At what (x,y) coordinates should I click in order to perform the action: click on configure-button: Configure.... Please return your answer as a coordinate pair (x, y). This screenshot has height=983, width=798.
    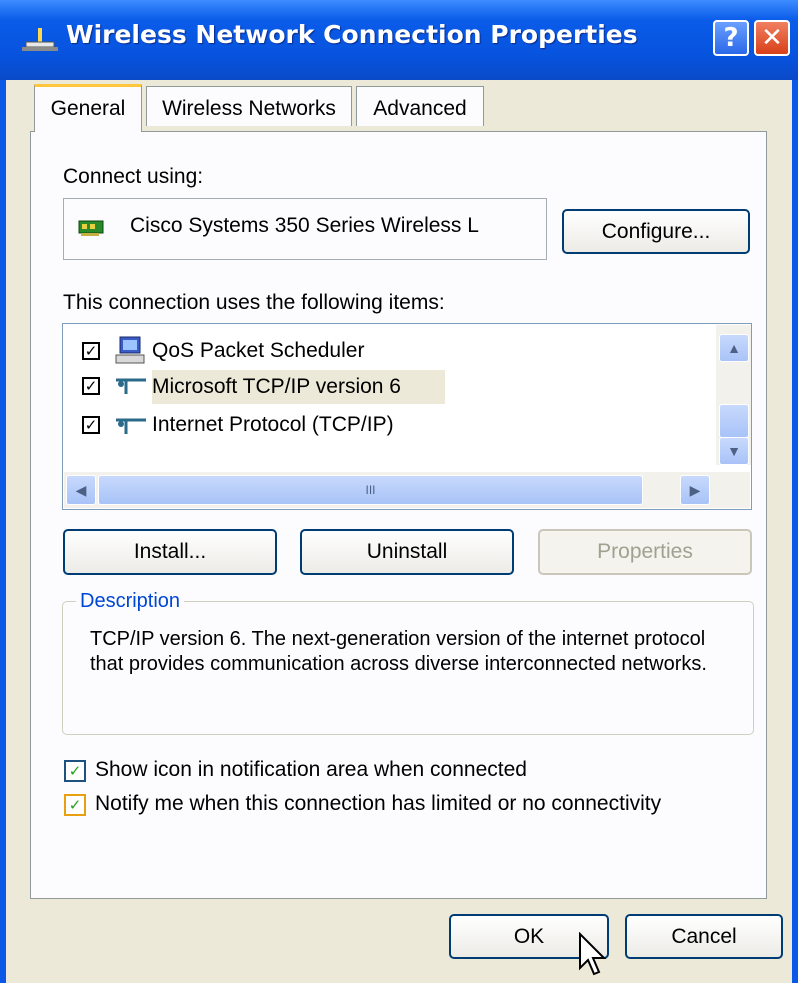
    Looking at the image, I should click on (656, 231).